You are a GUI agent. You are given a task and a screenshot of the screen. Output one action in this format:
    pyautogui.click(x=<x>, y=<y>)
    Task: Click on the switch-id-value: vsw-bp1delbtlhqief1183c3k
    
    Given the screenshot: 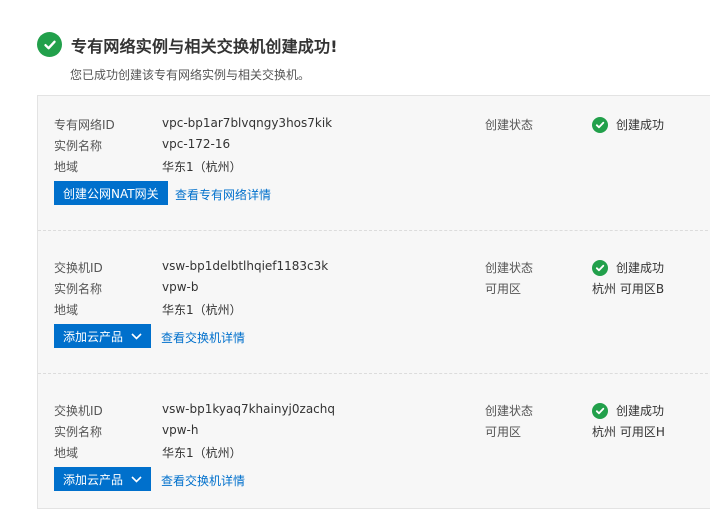 What is the action you would take?
    pyautogui.click(x=245, y=266)
    